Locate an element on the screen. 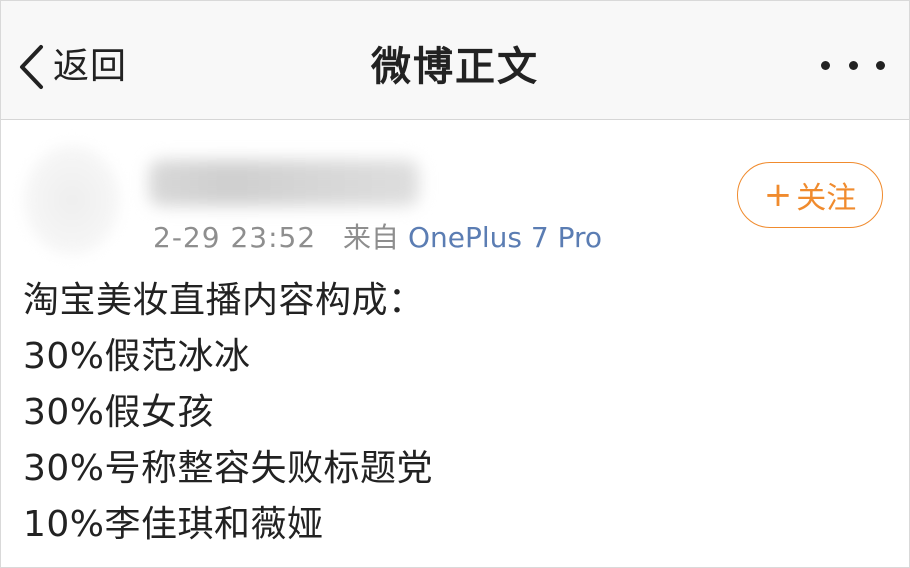 This screenshot has width=910, height=568. post-meta: 2-29 23:52 来自 OnePlus 7 Pro is located at coordinates (377, 238).